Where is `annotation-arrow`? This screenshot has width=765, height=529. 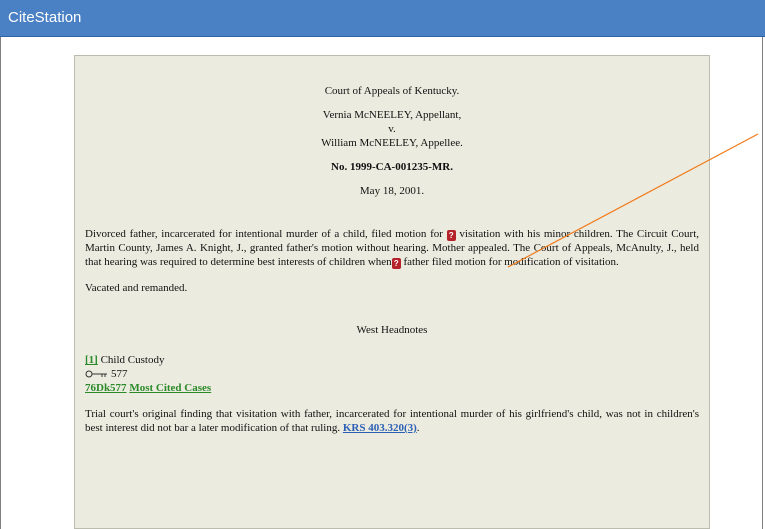 annotation-arrow is located at coordinates (633, 200).